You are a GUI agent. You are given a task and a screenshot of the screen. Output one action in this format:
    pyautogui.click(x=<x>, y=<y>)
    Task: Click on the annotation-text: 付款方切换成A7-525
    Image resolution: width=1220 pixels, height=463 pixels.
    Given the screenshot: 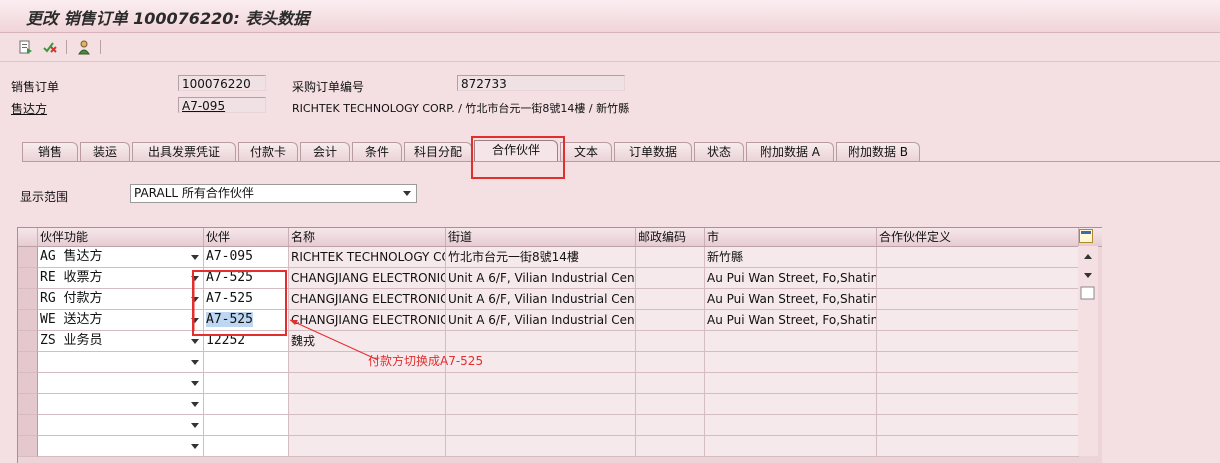 What is the action you would take?
    pyautogui.click(x=426, y=361)
    